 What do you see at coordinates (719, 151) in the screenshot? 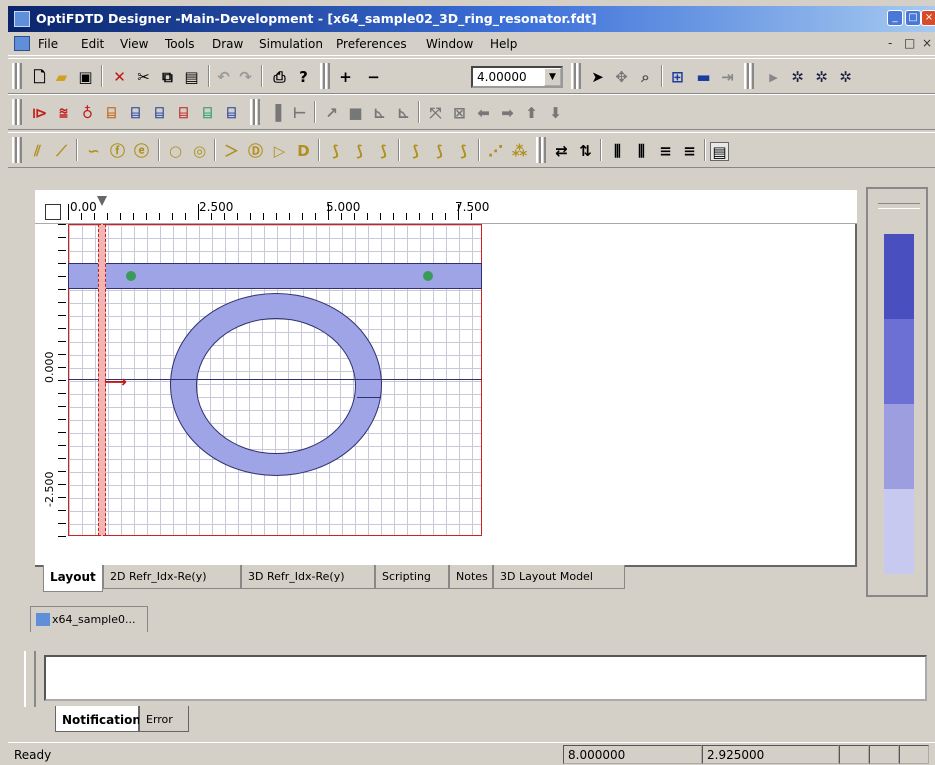
I see `properties-icon: ▤` at bounding box center [719, 151].